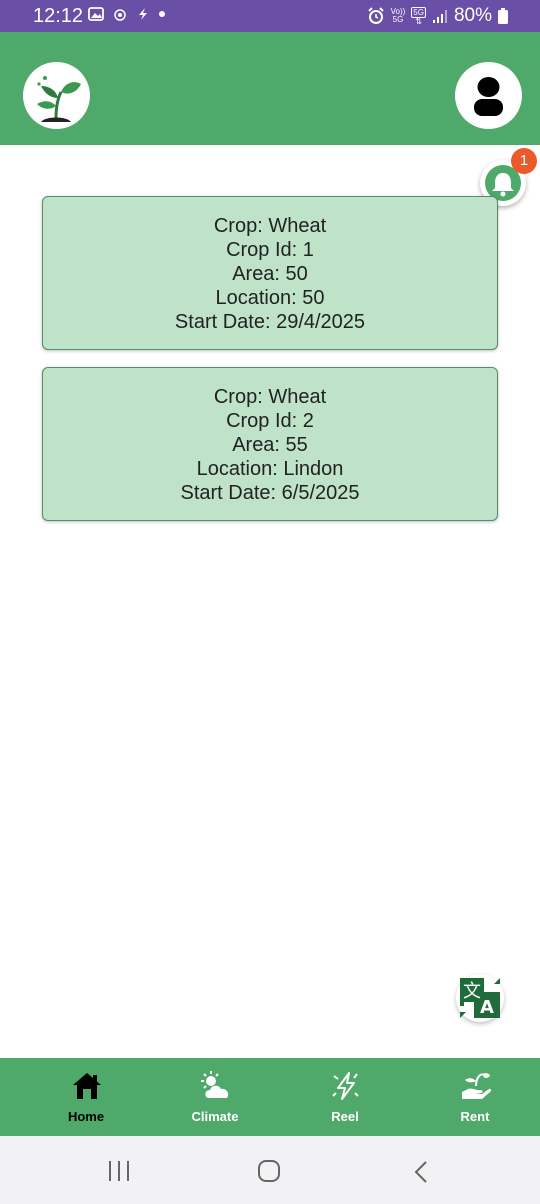  Describe the element at coordinates (215, 1084) in the screenshot. I see `cloud-sun-icon` at that location.